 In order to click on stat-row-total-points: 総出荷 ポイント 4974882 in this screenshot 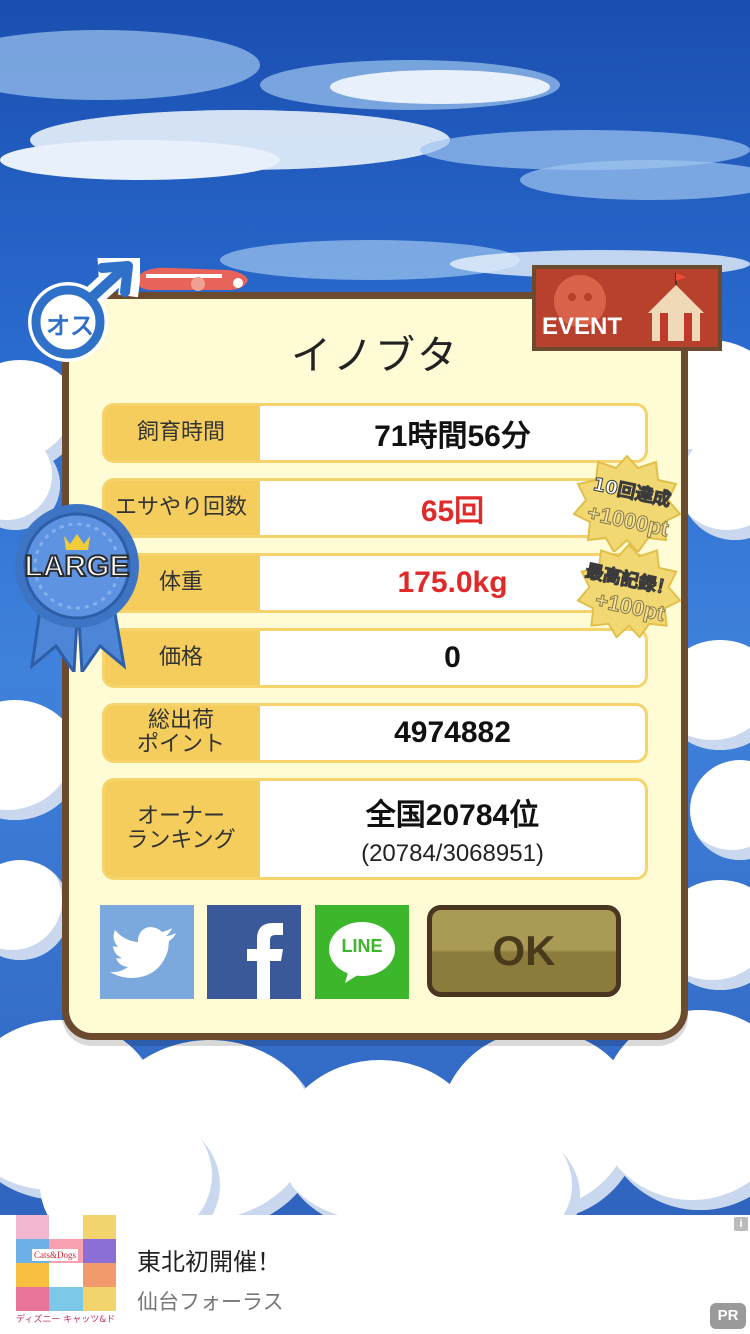, I will do `click(375, 733)`.